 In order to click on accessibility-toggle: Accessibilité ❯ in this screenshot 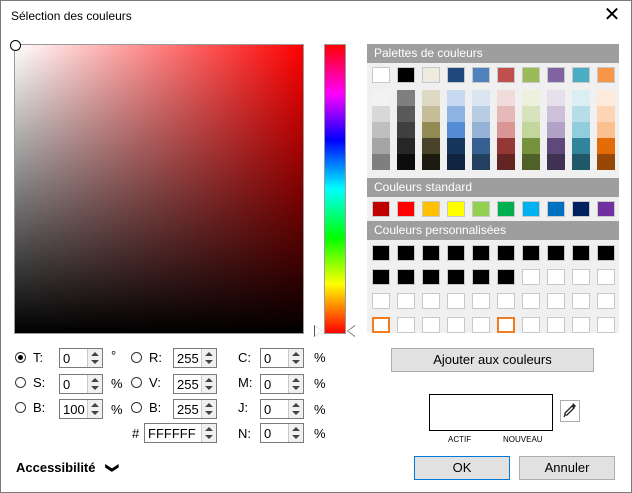, I will do `click(68, 468)`.